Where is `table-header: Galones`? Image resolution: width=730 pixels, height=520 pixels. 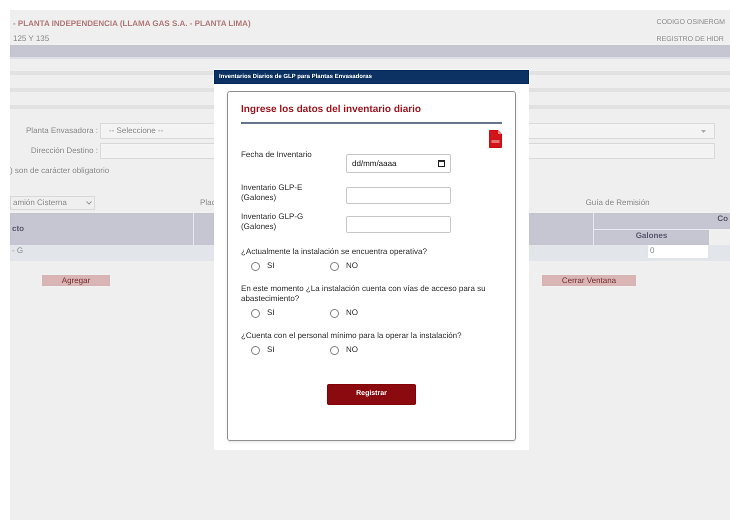
table-header: Galones is located at coordinates (651, 237).